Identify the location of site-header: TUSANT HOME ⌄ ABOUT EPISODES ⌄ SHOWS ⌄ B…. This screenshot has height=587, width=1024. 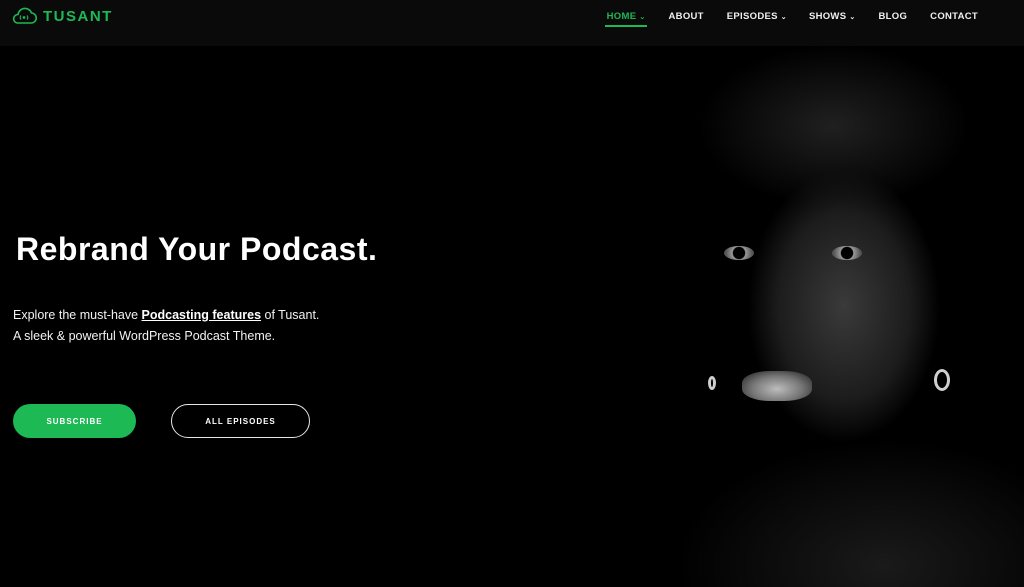
(512, 23).